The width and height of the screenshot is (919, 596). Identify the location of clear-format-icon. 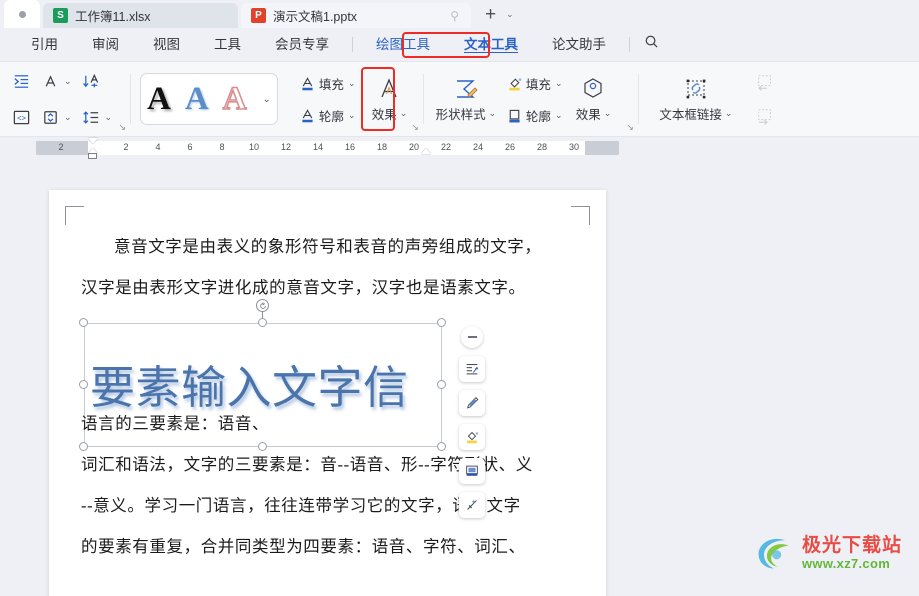
(472, 505).